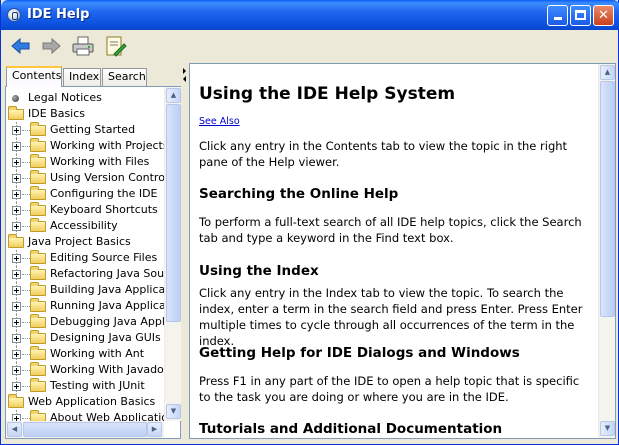 The width and height of the screenshot is (619, 445). Describe the element at coordinates (603, 15) in the screenshot. I see `close-button: ✕` at that location.